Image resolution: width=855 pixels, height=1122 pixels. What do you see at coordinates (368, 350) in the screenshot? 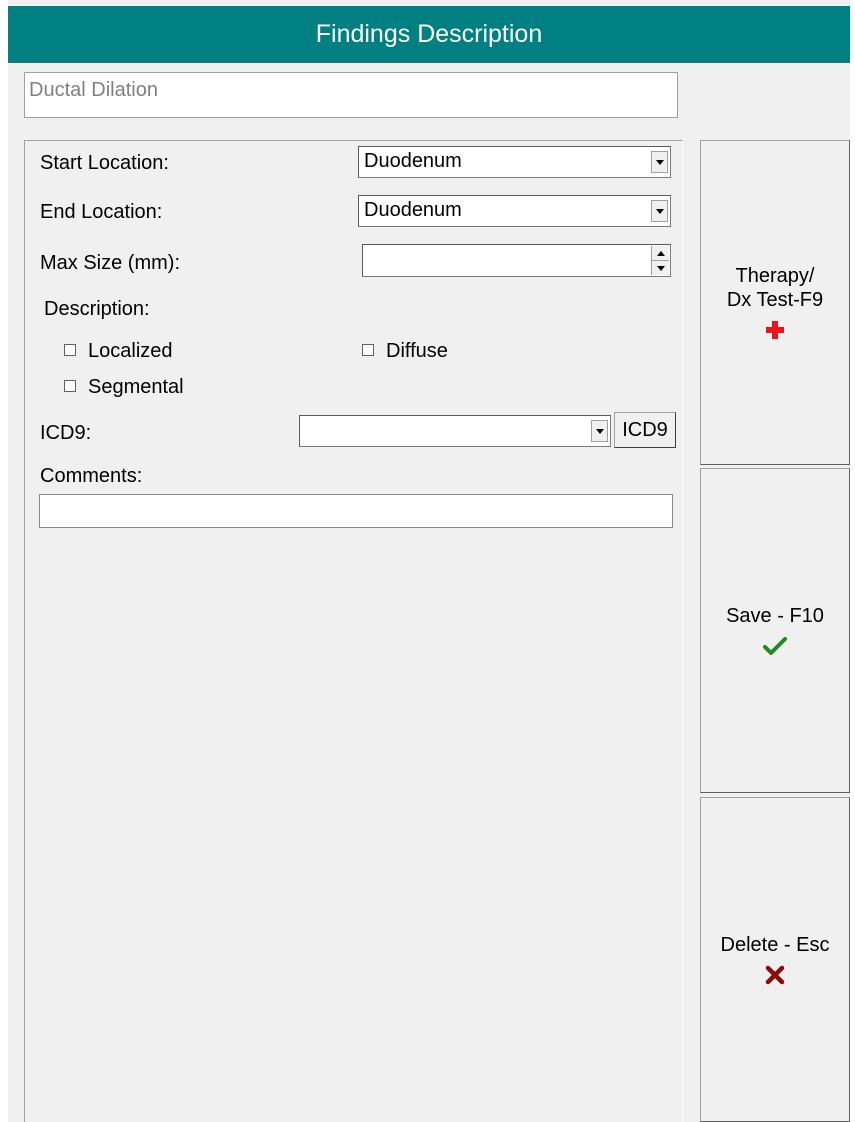
I see `diffuse-checkbox` at bounding box center [368, 350].